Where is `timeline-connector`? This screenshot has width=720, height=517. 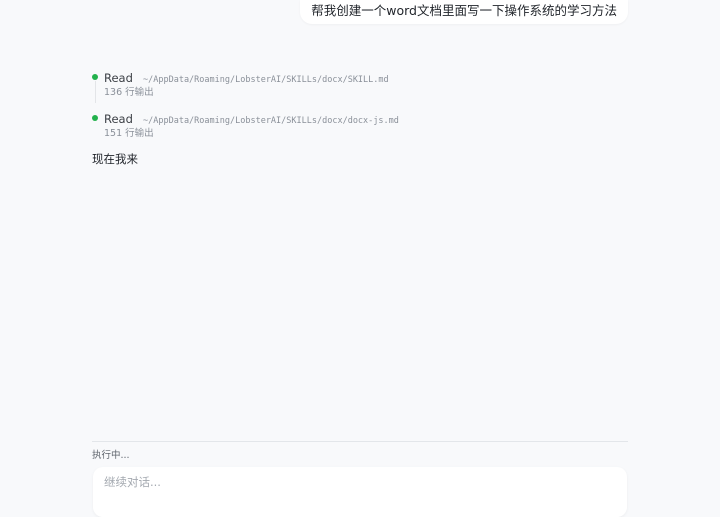
timeline-connector is located at coordinates (95, 92).